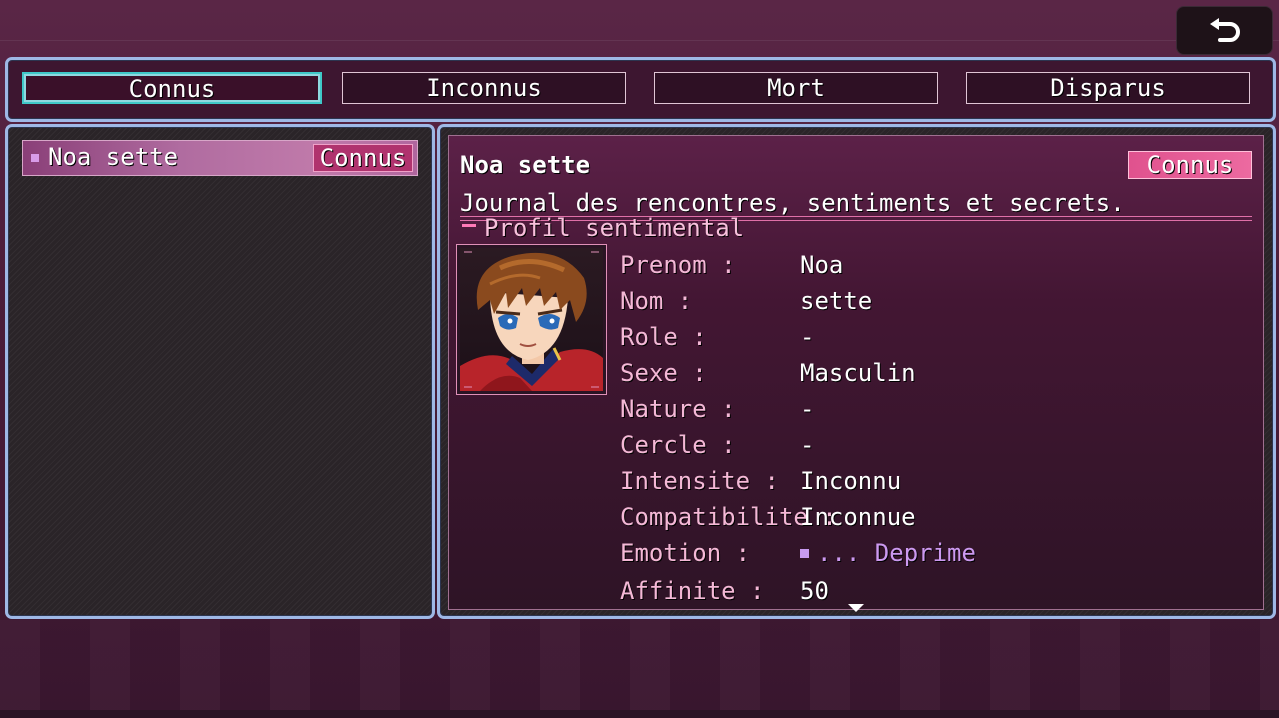 The width and height of the screenshot is (1279, 718). Describe the element at coordinates (678, 265) in the screenshot. I see `field-label: Prenom :` at that location.